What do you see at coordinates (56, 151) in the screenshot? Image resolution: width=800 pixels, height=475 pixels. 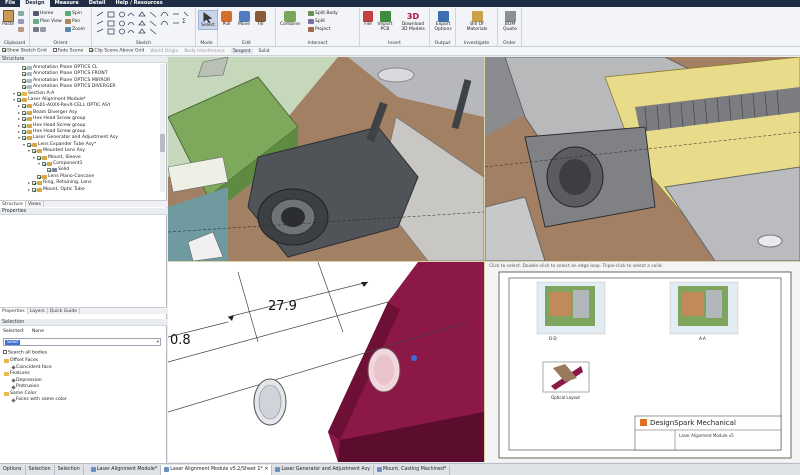 I see `tree-row: ▾ Mounted Lens Asy` at bounding box center [56, 151].